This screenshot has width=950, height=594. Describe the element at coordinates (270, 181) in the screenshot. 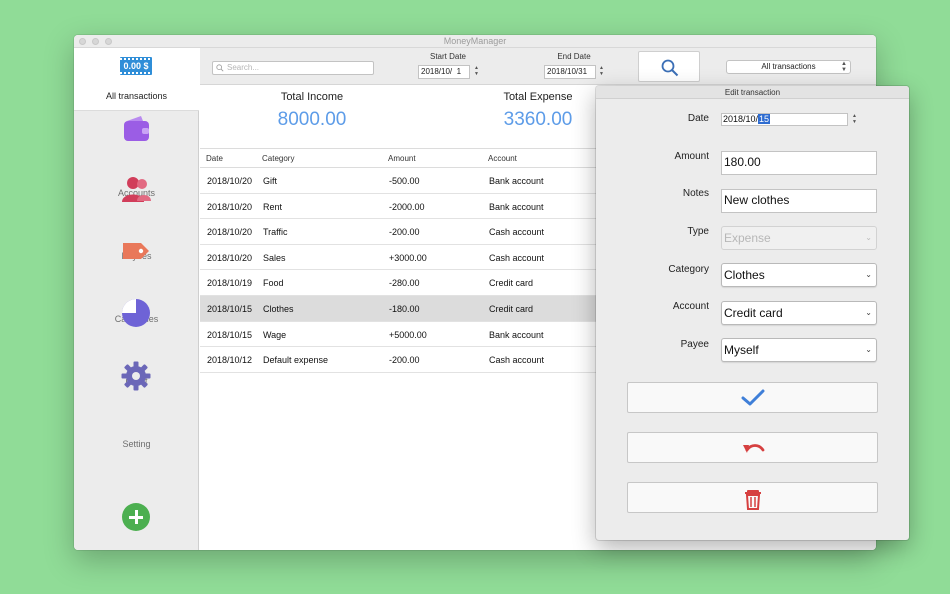

I see `cell-category: Gift` at that location.